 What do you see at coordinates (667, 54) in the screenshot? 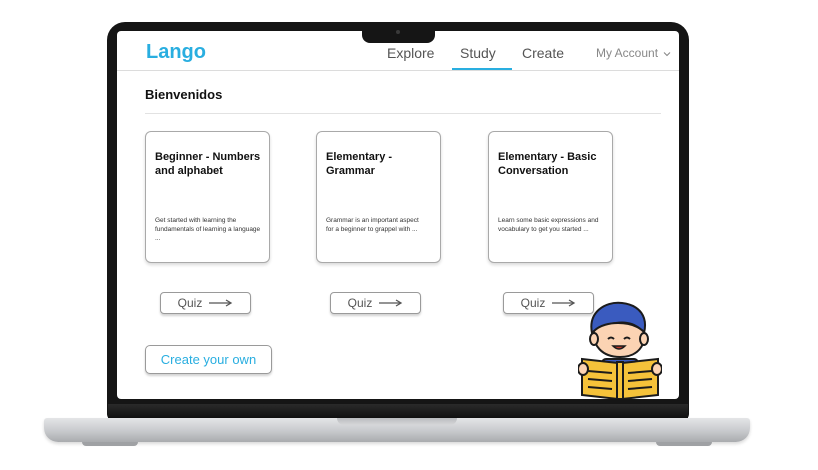
I see `chevron-down-icon` at bounding box center [667, 54].